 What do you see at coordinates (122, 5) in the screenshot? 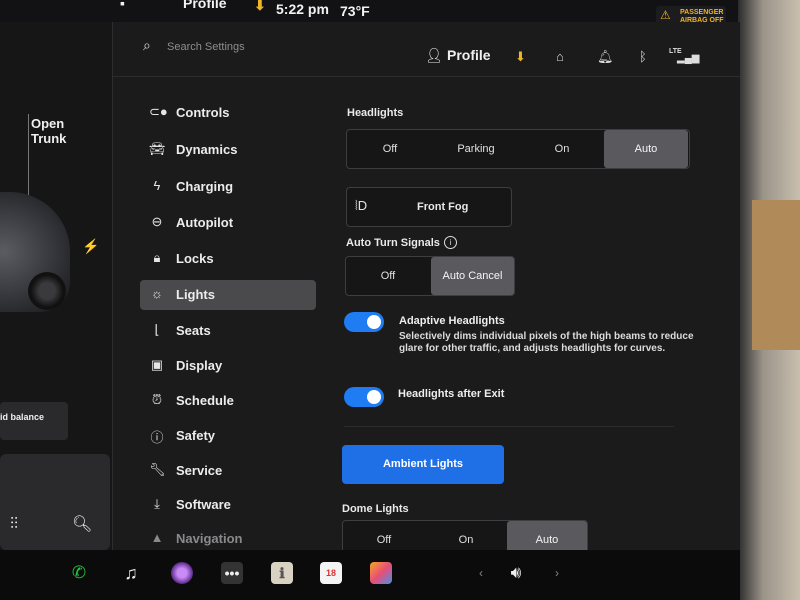
I see `status-icon: ▪` at bounding box center [122, 5].